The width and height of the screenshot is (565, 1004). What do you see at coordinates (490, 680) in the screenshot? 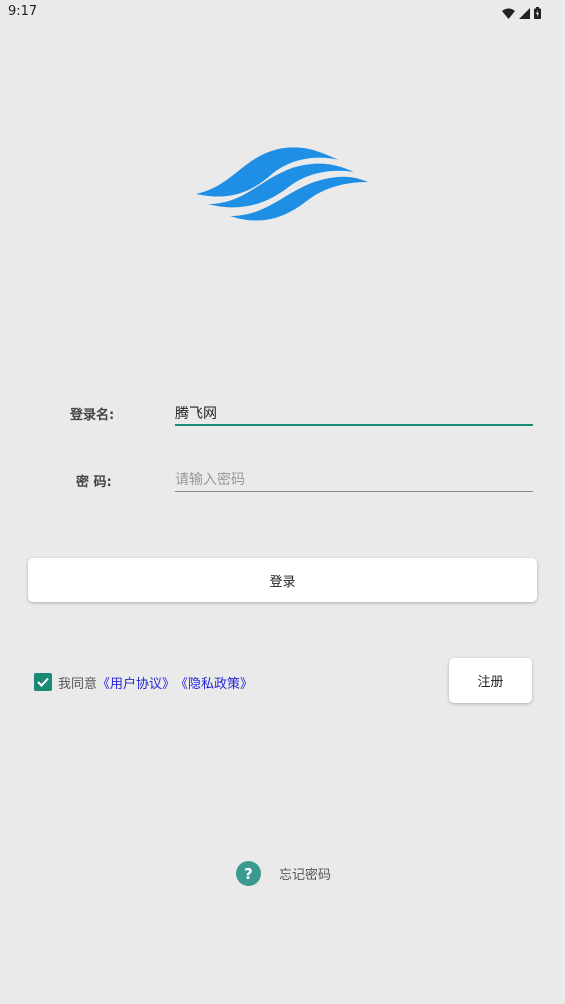
I see `register-button: 注册` at bounding box center [490, 680].